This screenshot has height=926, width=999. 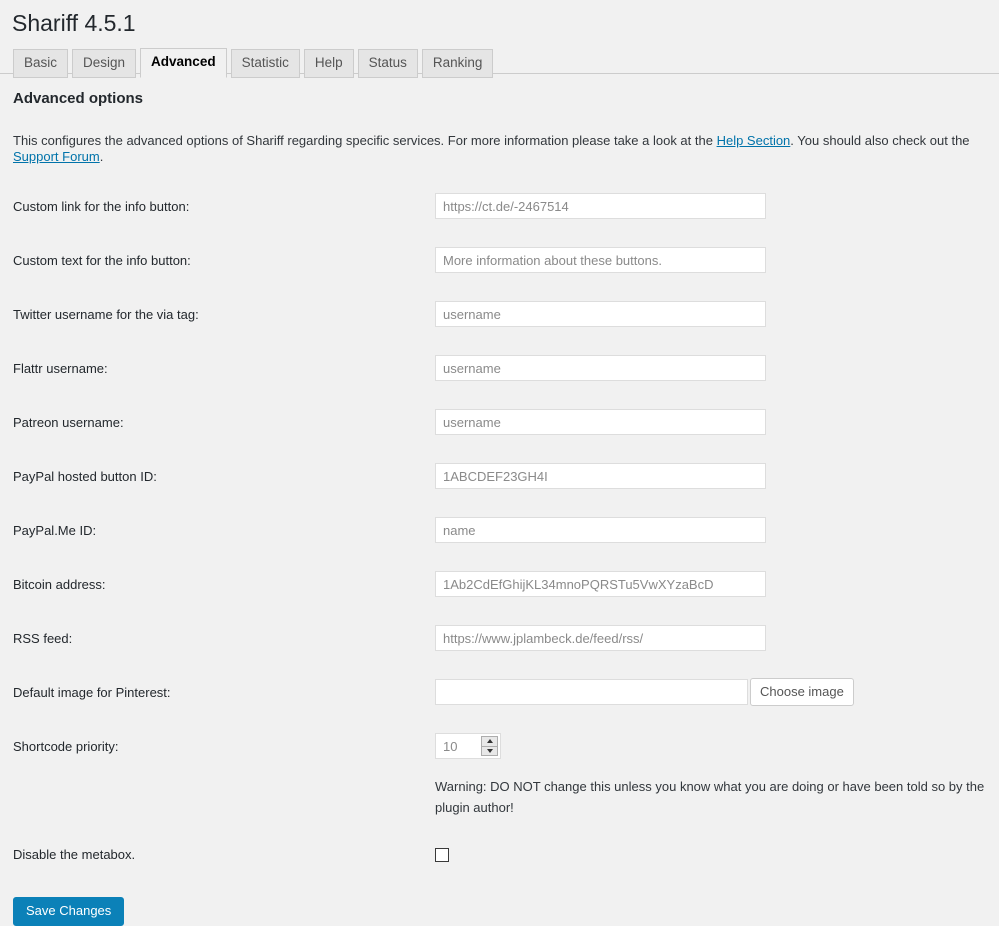 What do you see at coordinates (499, 854) in the screenshot?
I see `form-row-disable-metabox: Disable the metabox.` at bounding box center [499, 854].